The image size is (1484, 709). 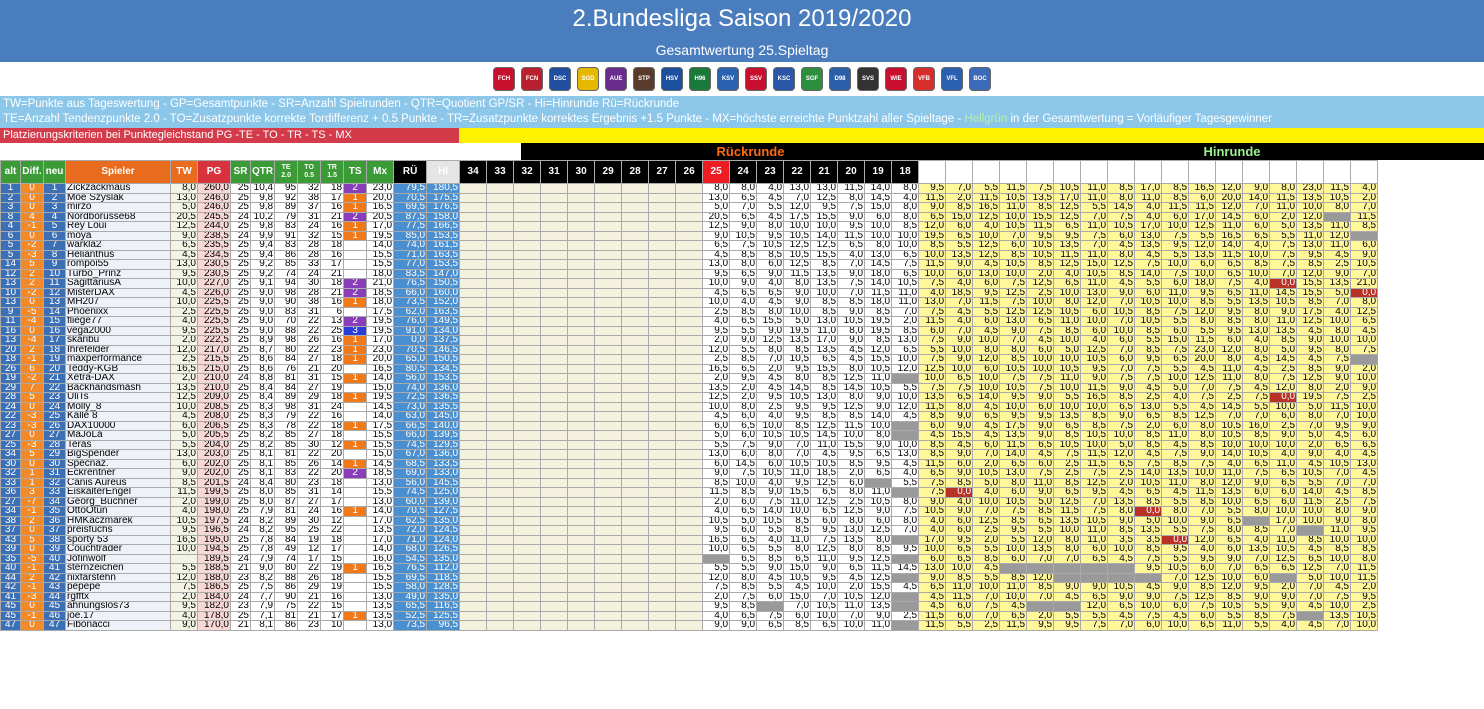 I want to click on cell-alt: 25, so click(x=10, y=444).